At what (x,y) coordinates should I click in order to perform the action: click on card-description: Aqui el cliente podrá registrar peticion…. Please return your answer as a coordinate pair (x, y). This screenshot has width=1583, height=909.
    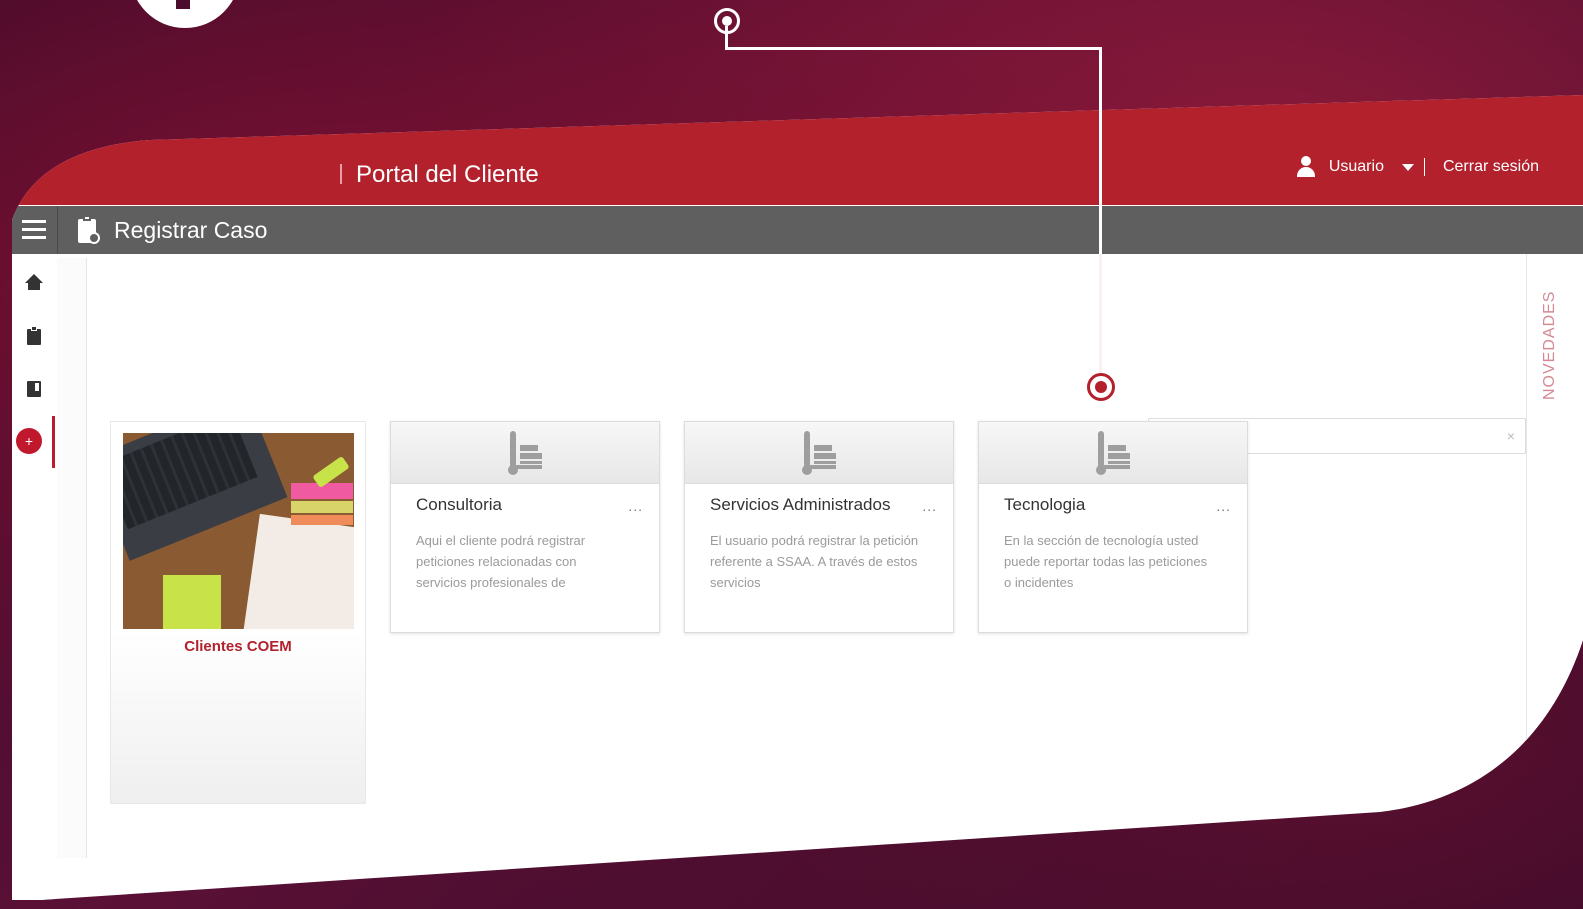
    Looking at the image, I should click on (501, 561).